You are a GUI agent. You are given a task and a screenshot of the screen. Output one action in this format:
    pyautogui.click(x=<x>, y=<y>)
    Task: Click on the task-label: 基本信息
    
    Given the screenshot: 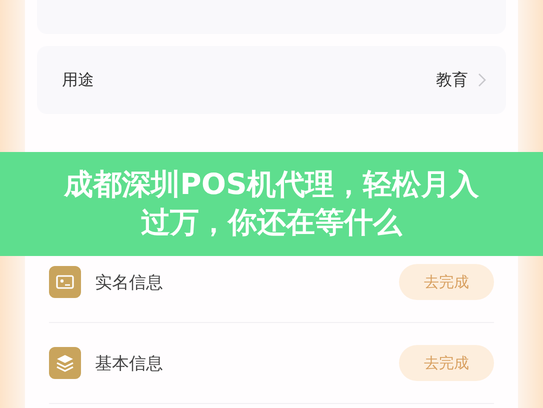 What is the action you would take?
    pyautogui.click(x=129, y=363)
    